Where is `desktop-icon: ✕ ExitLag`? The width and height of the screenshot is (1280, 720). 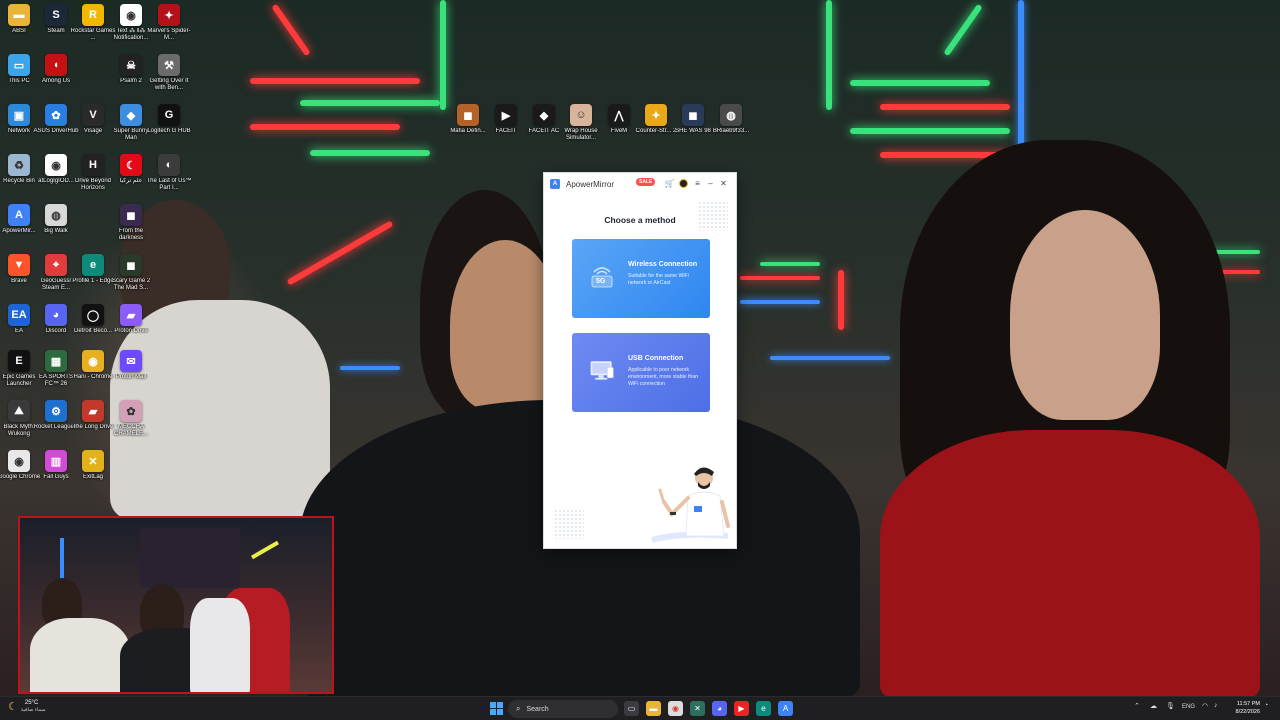 desktop-icon: ✕ ExitLag is located at coordinates (93, 475).